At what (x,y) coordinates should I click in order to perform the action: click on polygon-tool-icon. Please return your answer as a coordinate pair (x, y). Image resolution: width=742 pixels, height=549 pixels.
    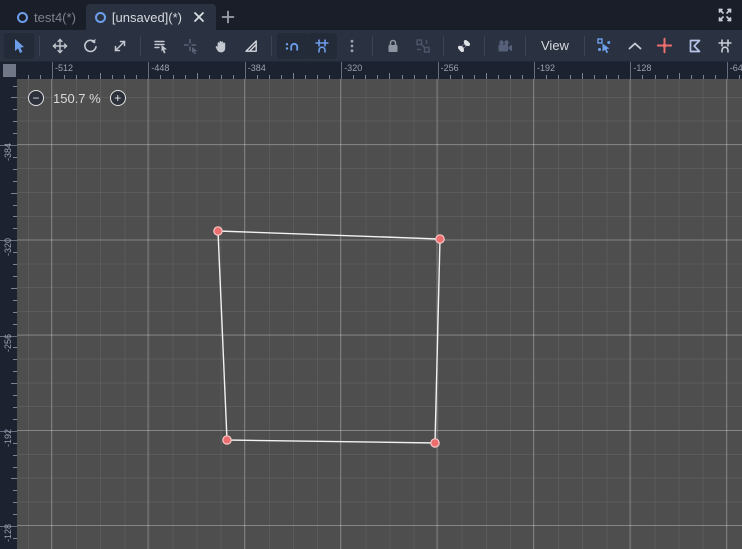
    Looking at the image, I should click on (695, 45).